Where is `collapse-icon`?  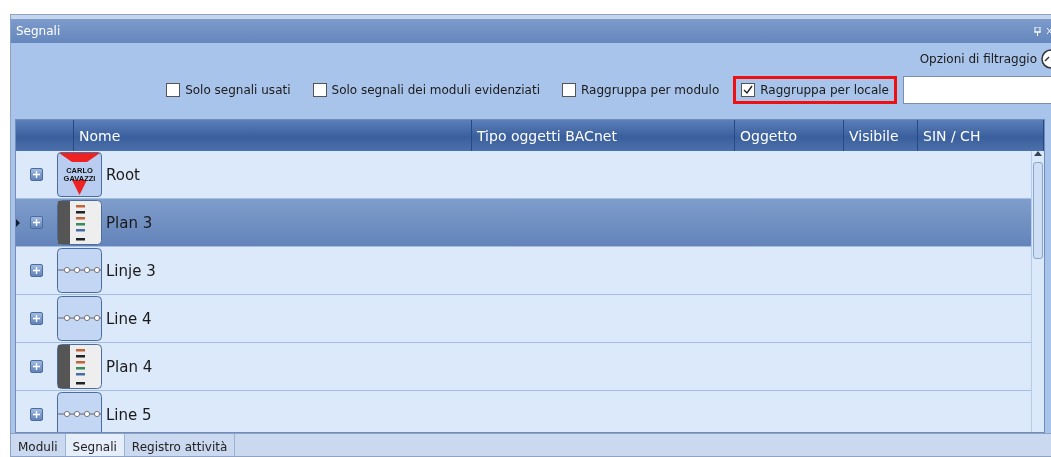 collapse-icon is located at coordinates (1046, 59).